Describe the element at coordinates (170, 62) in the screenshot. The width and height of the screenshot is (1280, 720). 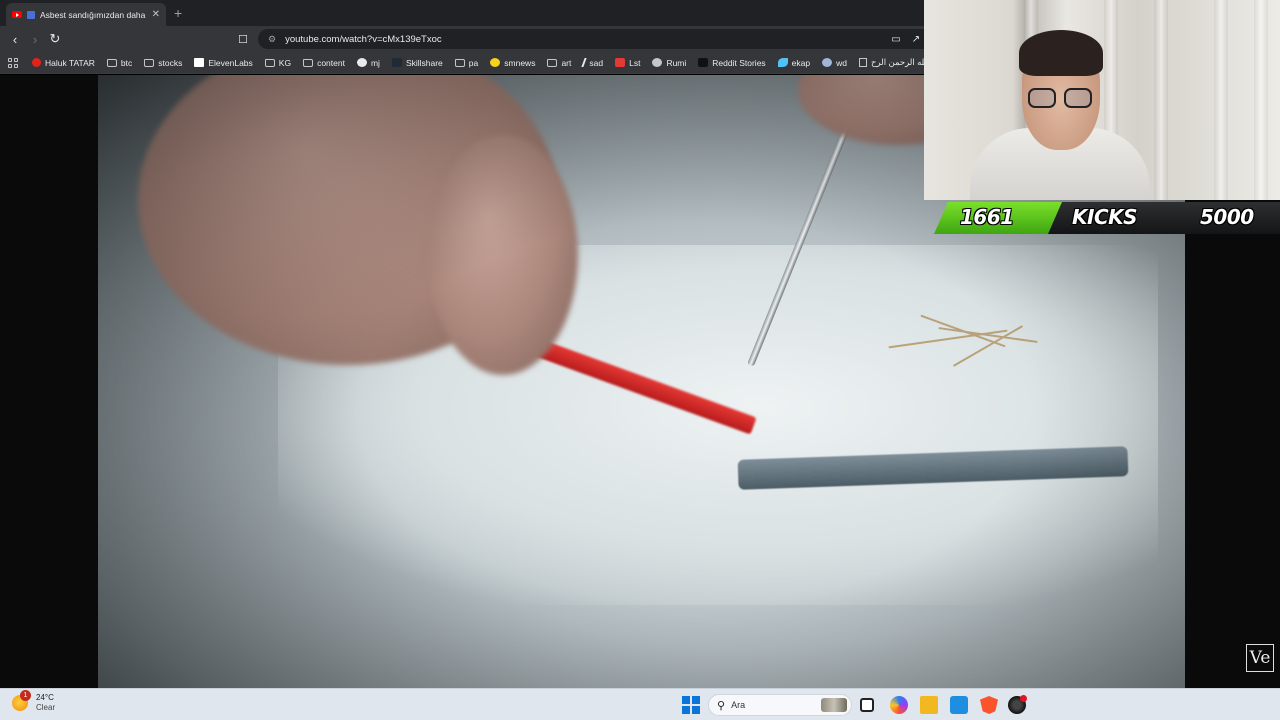
I see `bookmark-label: stocks` at that location.